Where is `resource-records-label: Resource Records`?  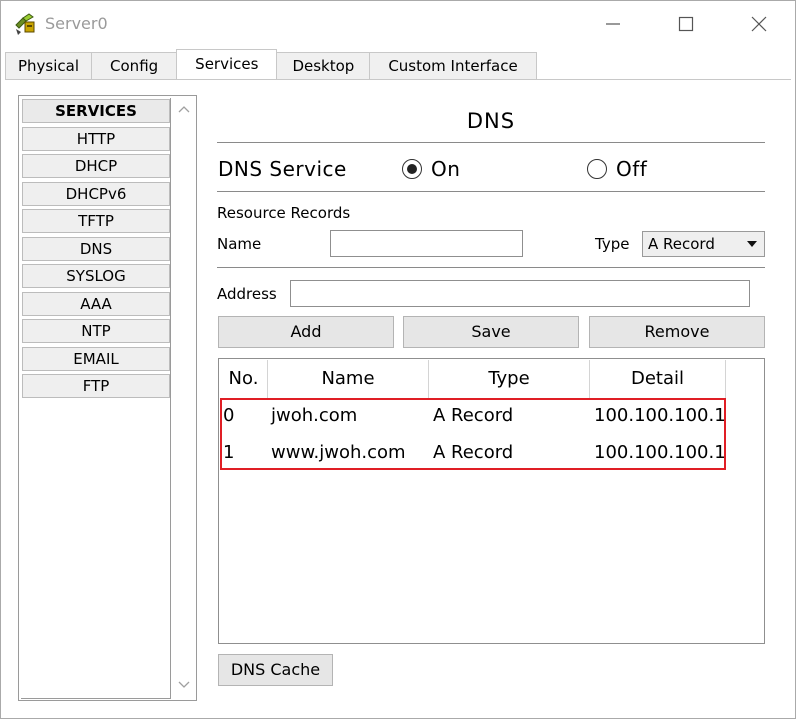
resource-records-label: Resource Records is located at coordinates (284, 213).